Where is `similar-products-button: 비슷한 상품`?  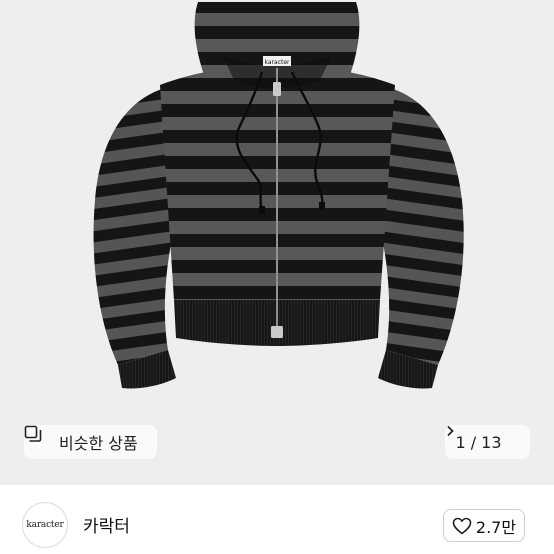
similar-products-button: 비슷한 상품 is located at coordinates (90, 442).